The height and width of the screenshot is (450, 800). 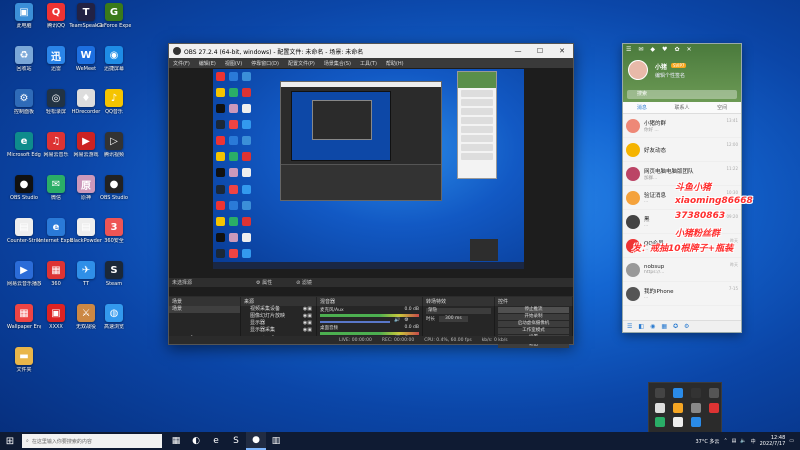 I want to click on menu-item: 文件(F), so click(x=181, y=63).